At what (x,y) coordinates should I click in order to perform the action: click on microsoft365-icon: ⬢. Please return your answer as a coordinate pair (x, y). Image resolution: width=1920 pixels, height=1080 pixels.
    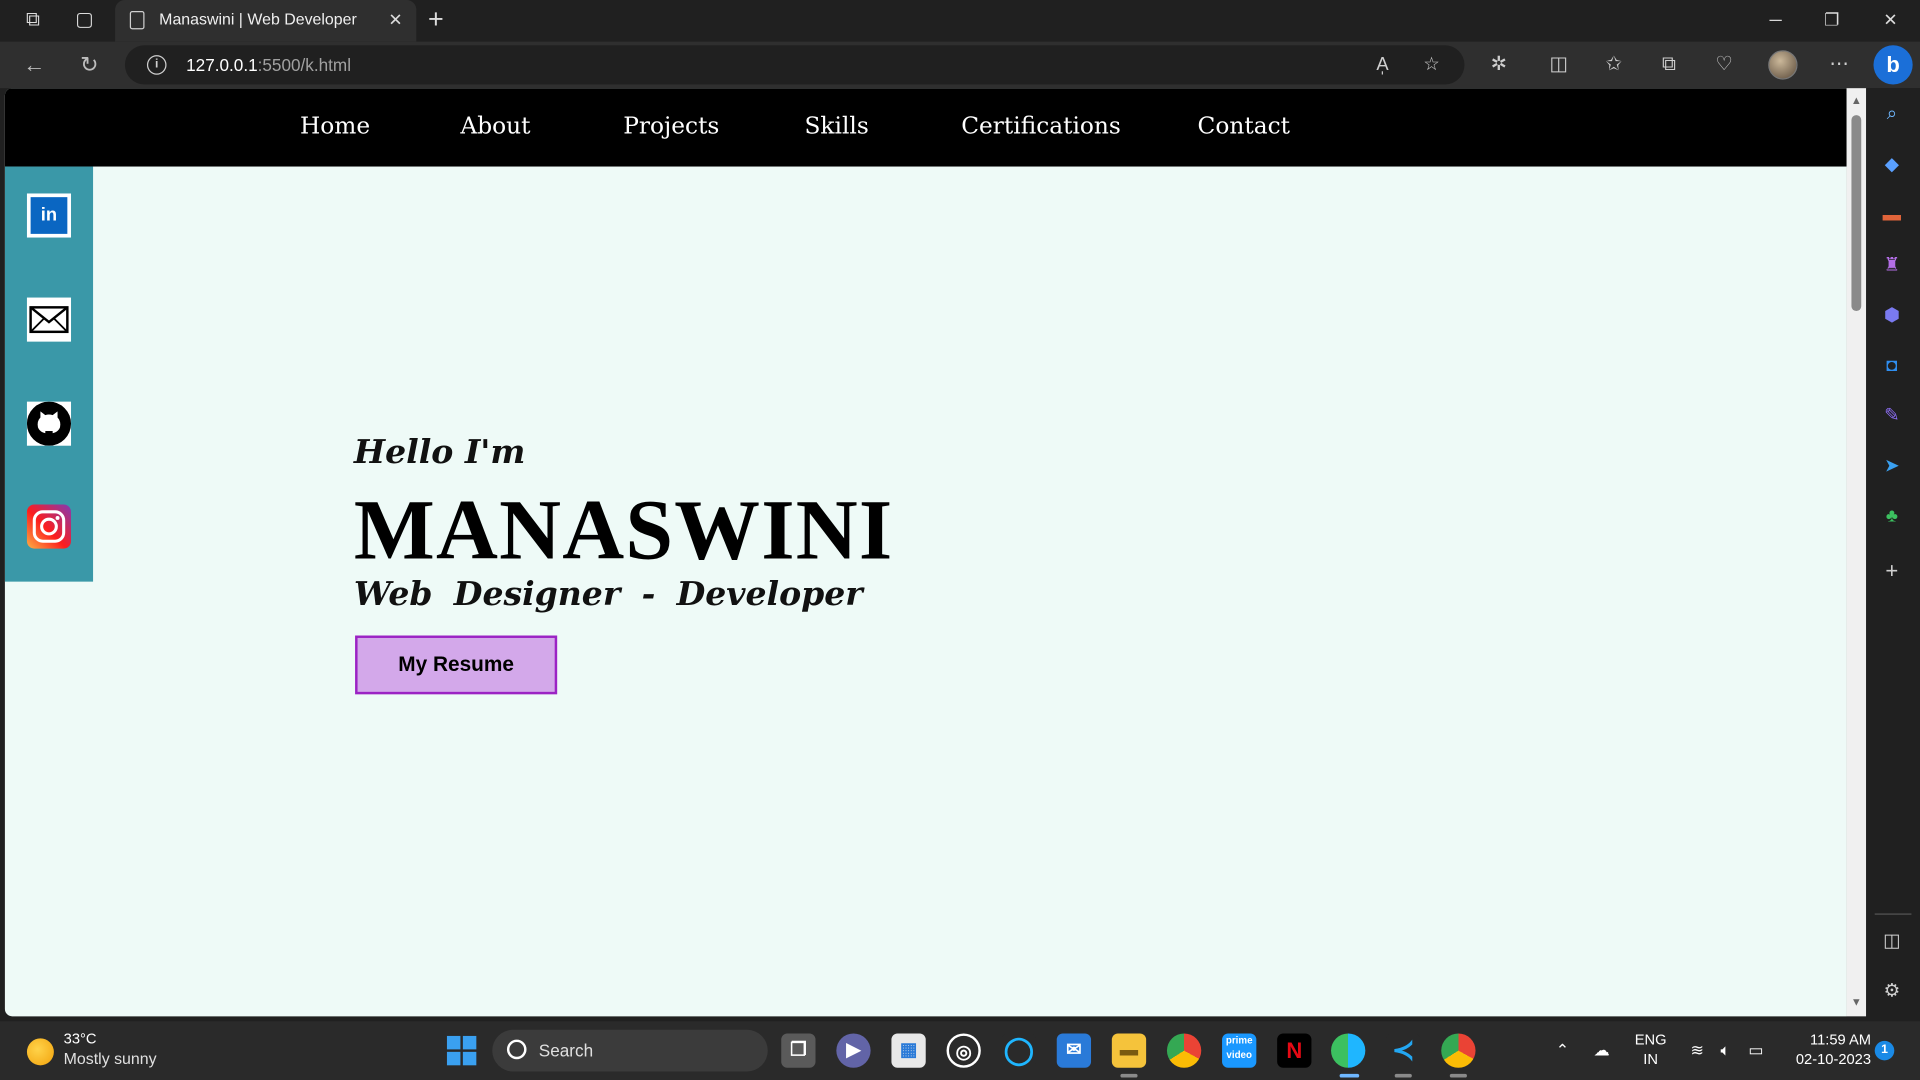
    Looking at the image, I should click on (1891, 315).